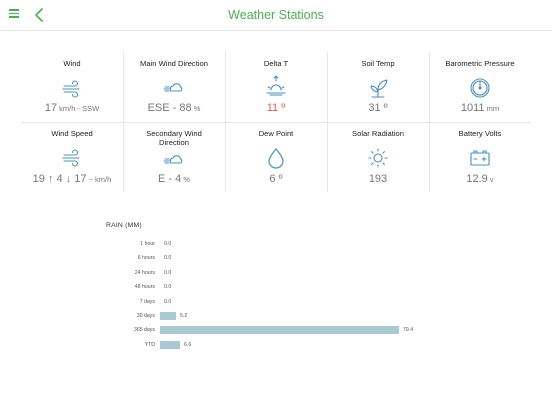 The width and height of the screenshot is (552, 414). What do you see at coordinates (477, 179) in the screenshot?
I see `reading-value-main: 12.9` at bounding box center [477, 179].